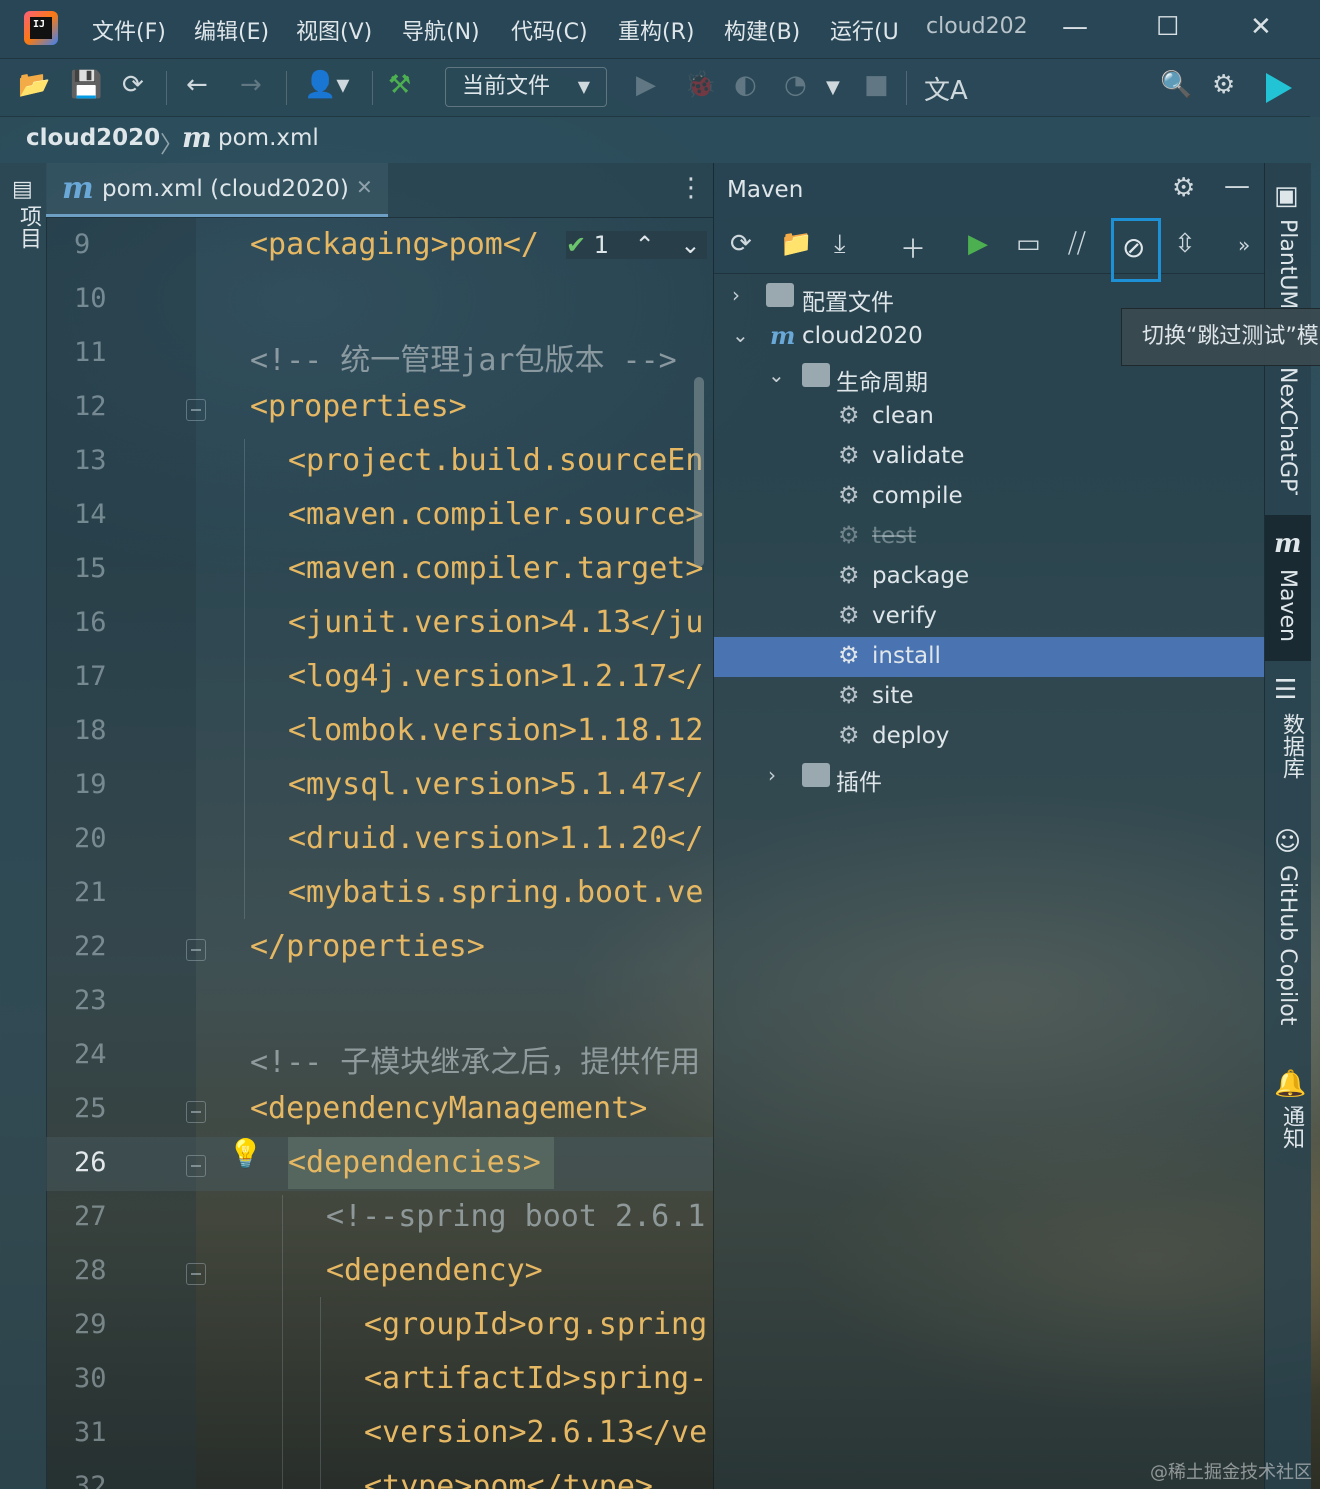 This screenshot has width=1320, height=1489. What do you see at coordinates (989, 577) in the screenshot?
I see `tree-item-phase: ⚙ package` at bounding box center [989, 577].